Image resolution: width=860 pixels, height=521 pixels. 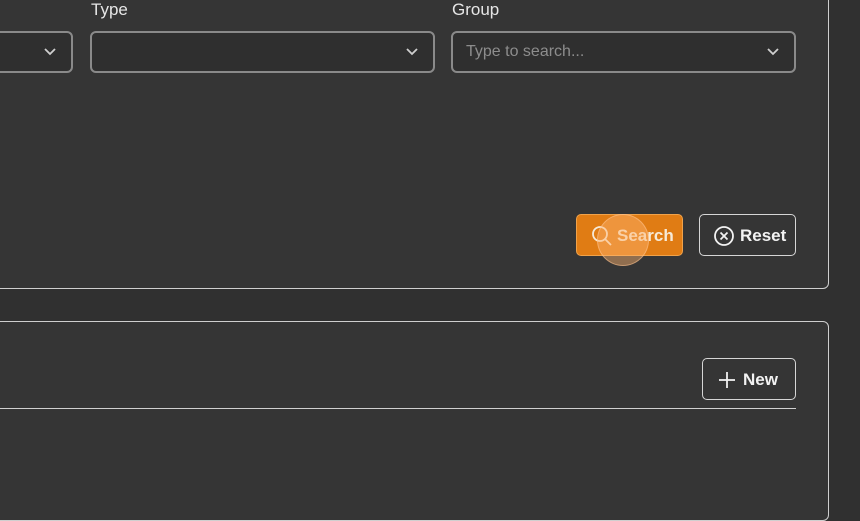 What do you see at coordinates (262, 52) in the screenshot?
I see `type-select` at bounding box center [262, 52].